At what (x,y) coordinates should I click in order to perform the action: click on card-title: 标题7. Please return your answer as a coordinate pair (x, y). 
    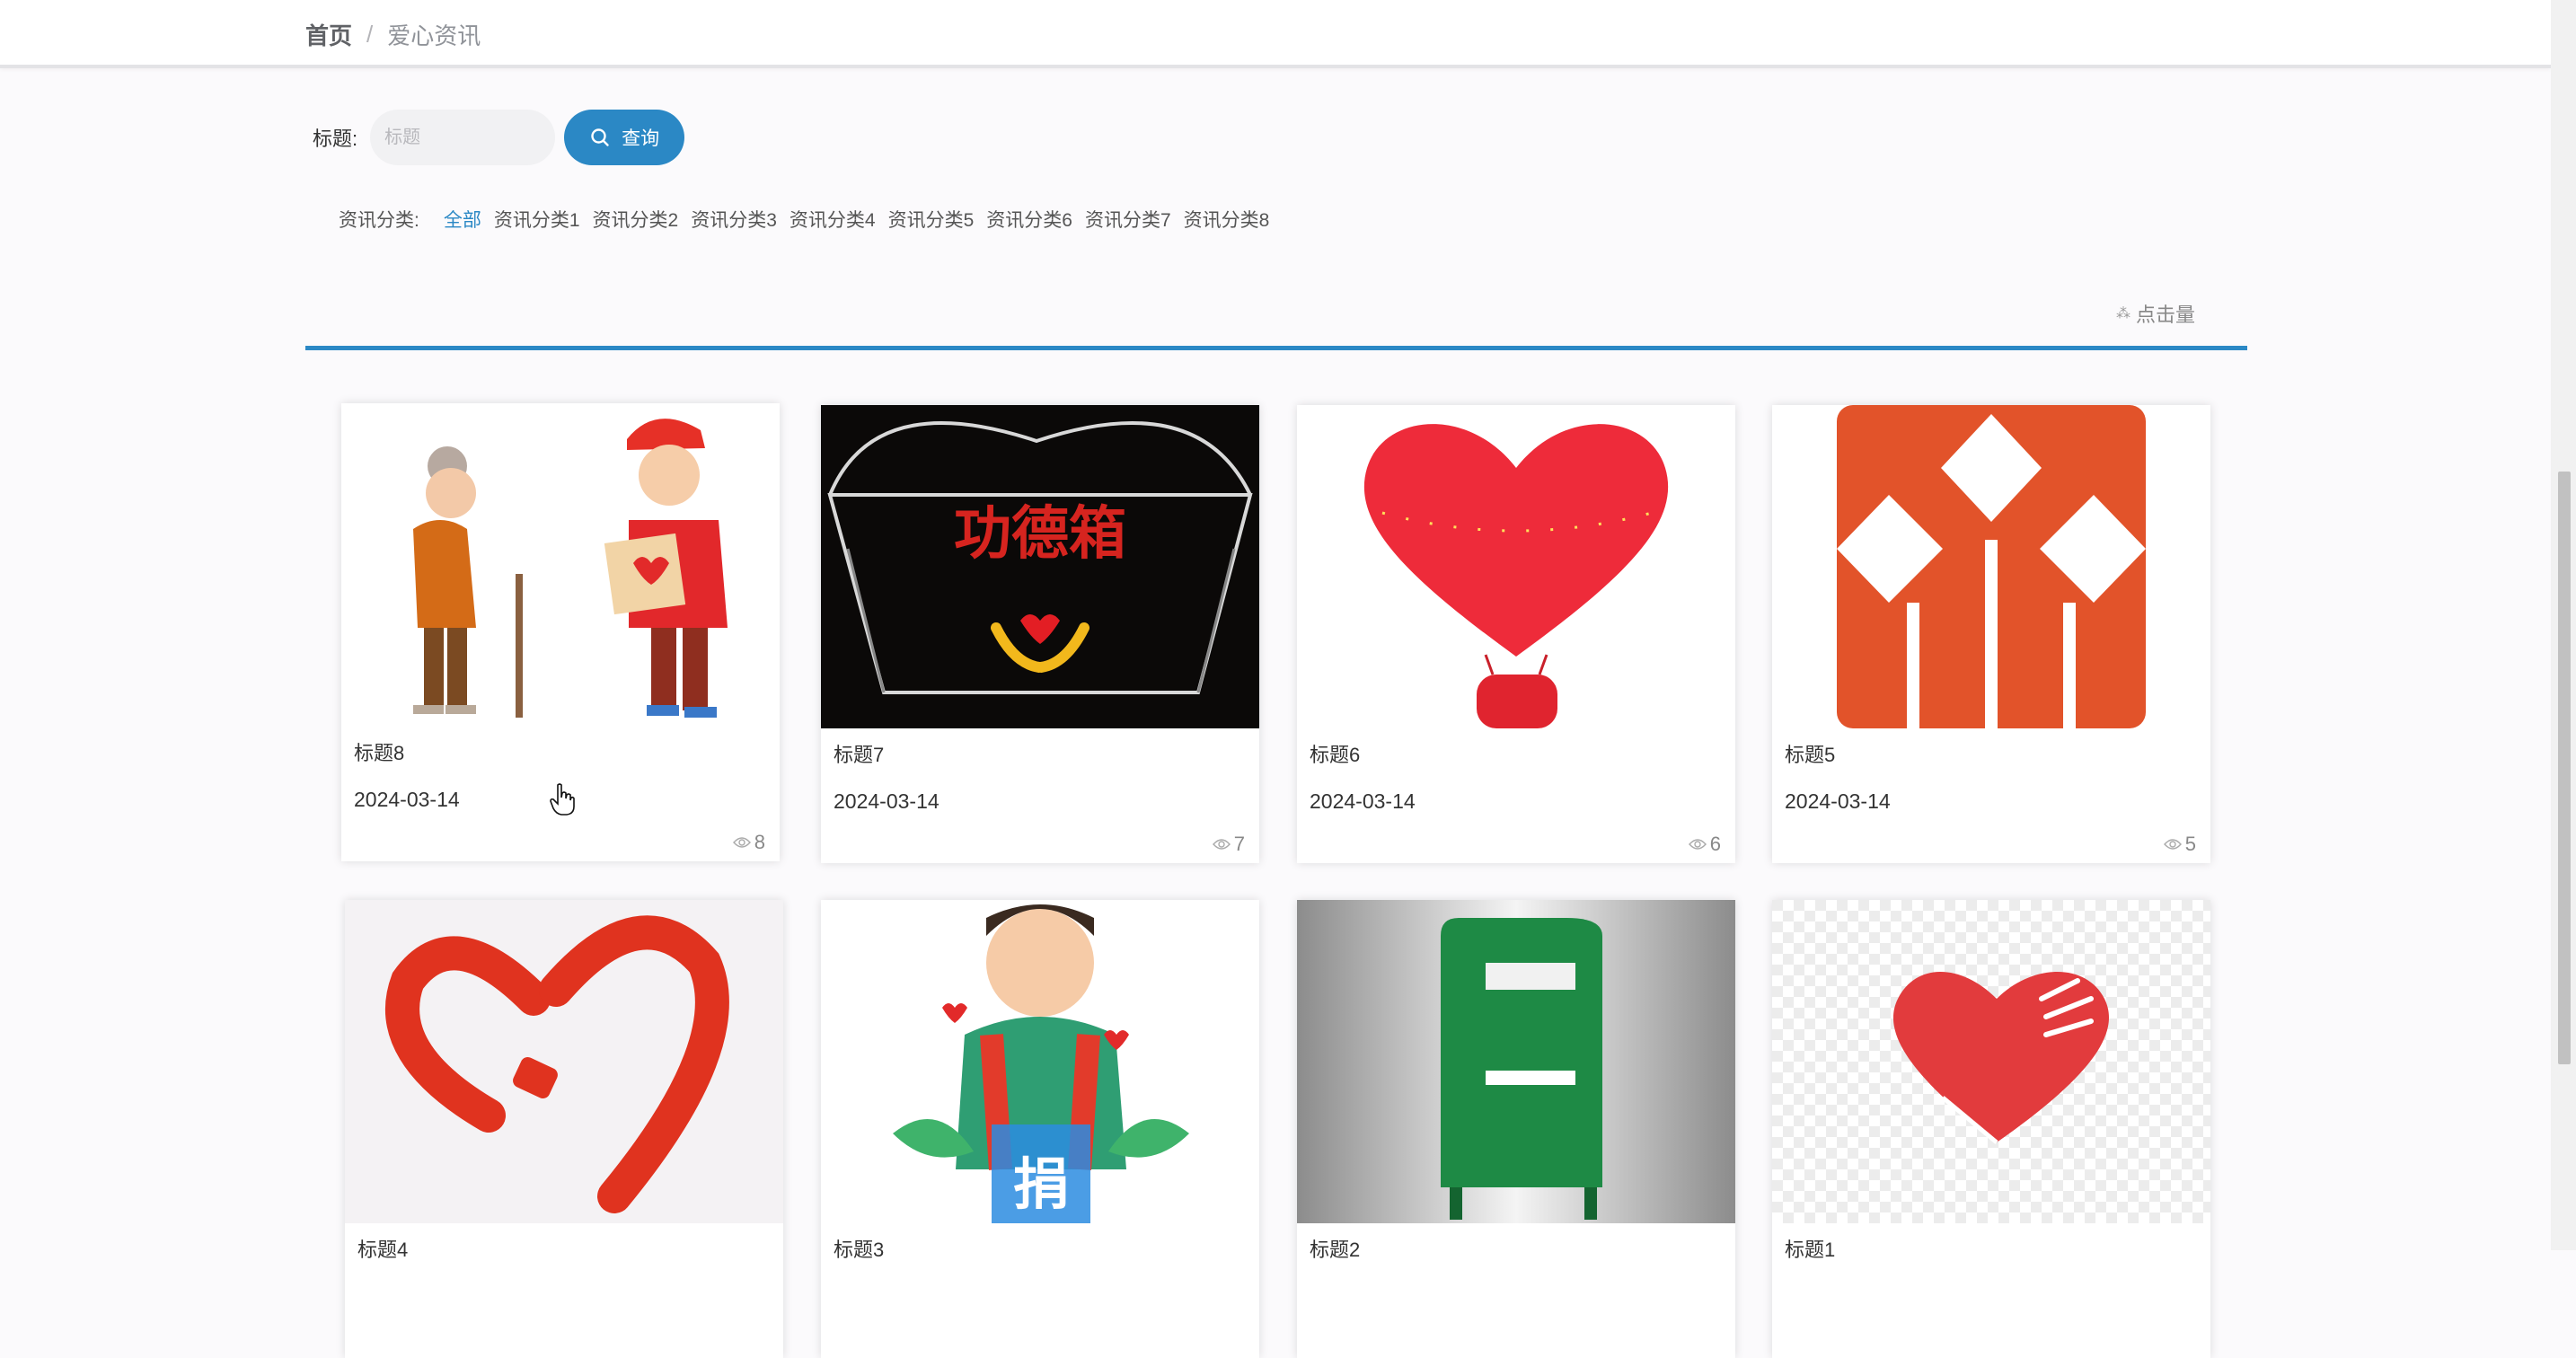
    Looking at the image, I should click on (859, 753).